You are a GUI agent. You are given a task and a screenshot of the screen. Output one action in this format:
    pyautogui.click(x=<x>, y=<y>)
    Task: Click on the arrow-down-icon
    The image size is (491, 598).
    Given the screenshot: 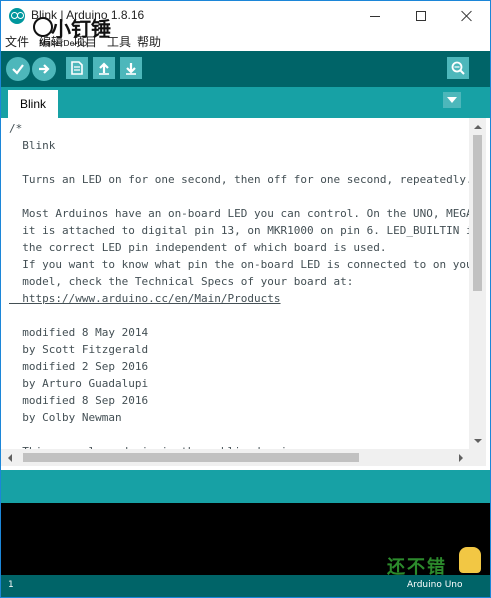 What is the action you would take?
    pyautogui.click(x=131, y=69)
    